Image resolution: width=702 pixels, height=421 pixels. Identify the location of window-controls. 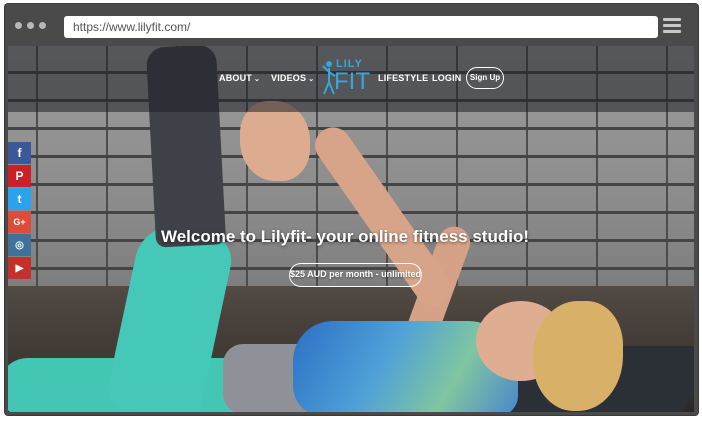
(30, 25).